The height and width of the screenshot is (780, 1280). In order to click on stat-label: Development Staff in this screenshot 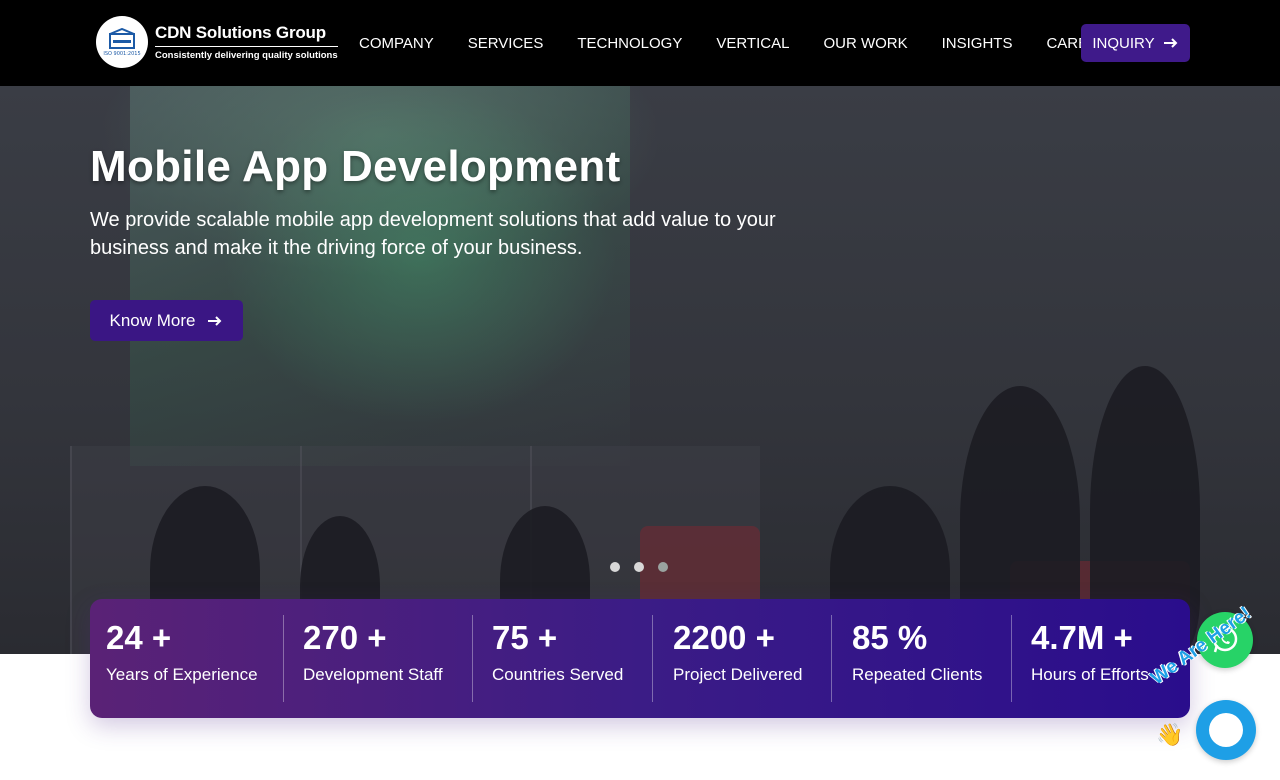, I will do `click(373, 674)`.